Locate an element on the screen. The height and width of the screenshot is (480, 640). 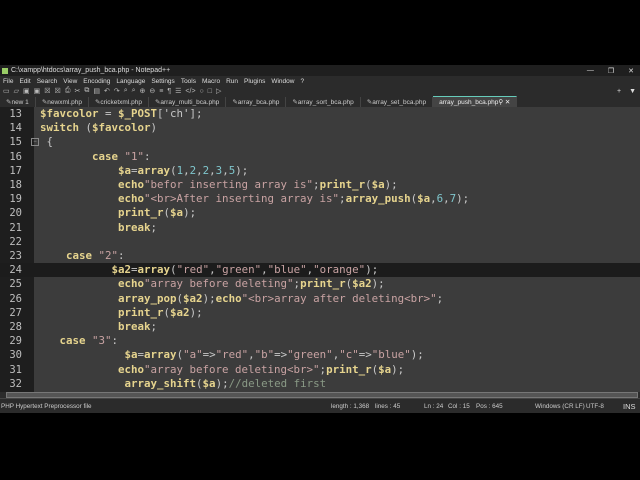
stop-macro-icon: □ is located at coordinates (210, 91).